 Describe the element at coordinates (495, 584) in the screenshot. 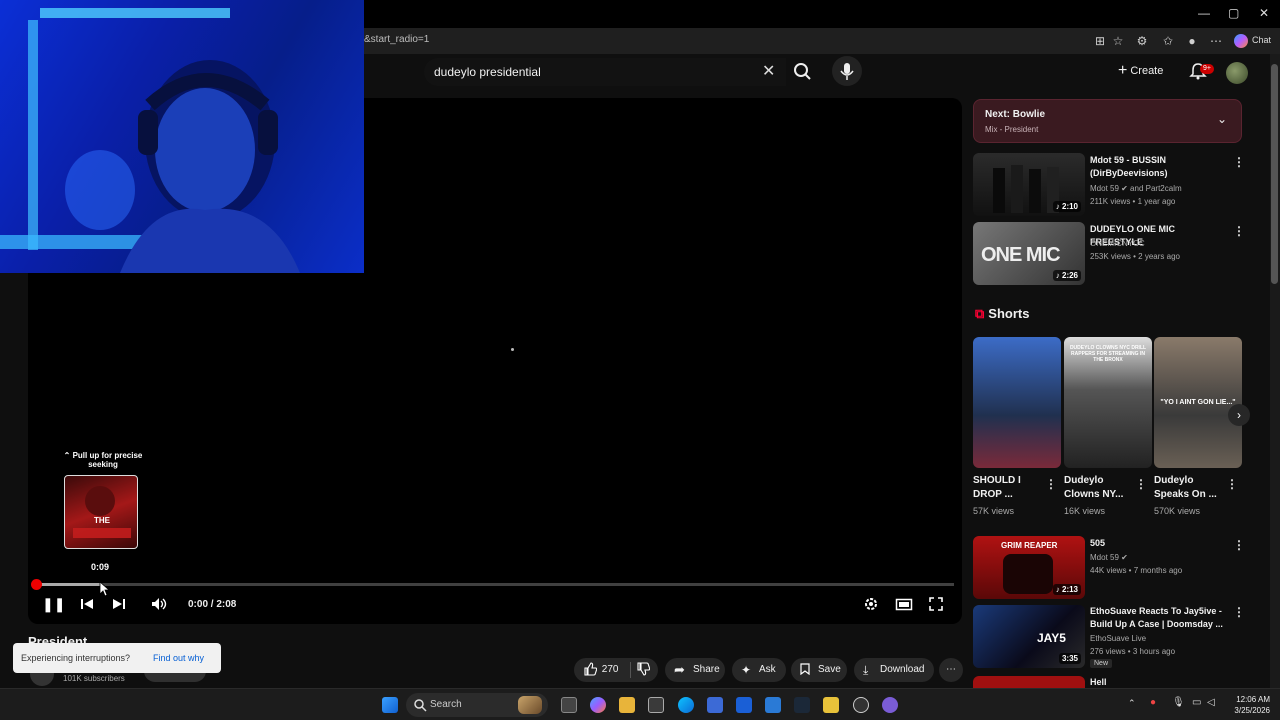

I see `progress-bar` at that location.